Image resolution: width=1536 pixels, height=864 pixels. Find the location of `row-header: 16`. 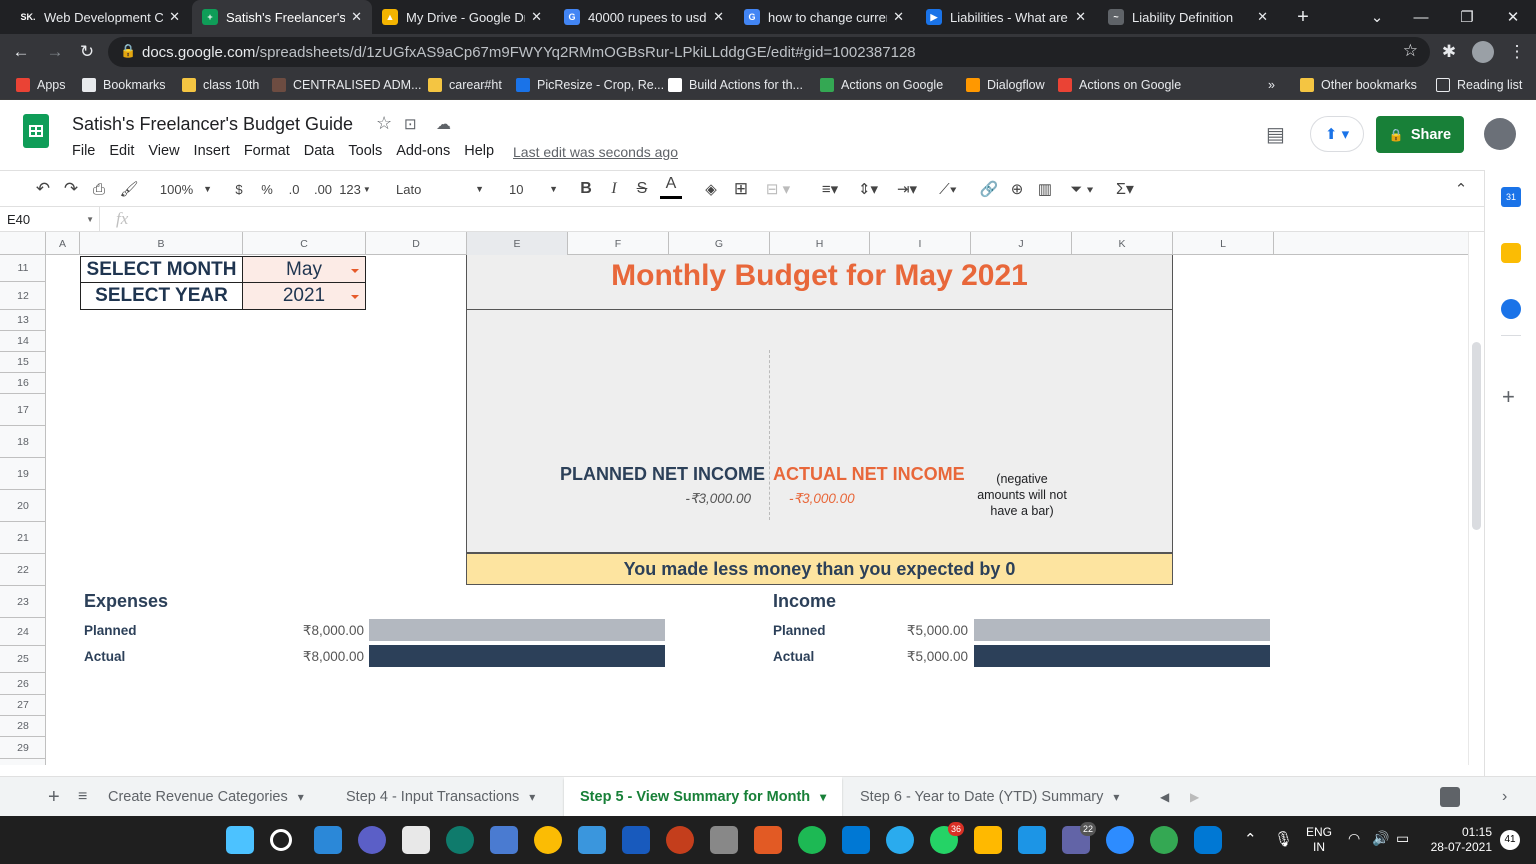

row-header: 16 is located at coordinates (23, 383).